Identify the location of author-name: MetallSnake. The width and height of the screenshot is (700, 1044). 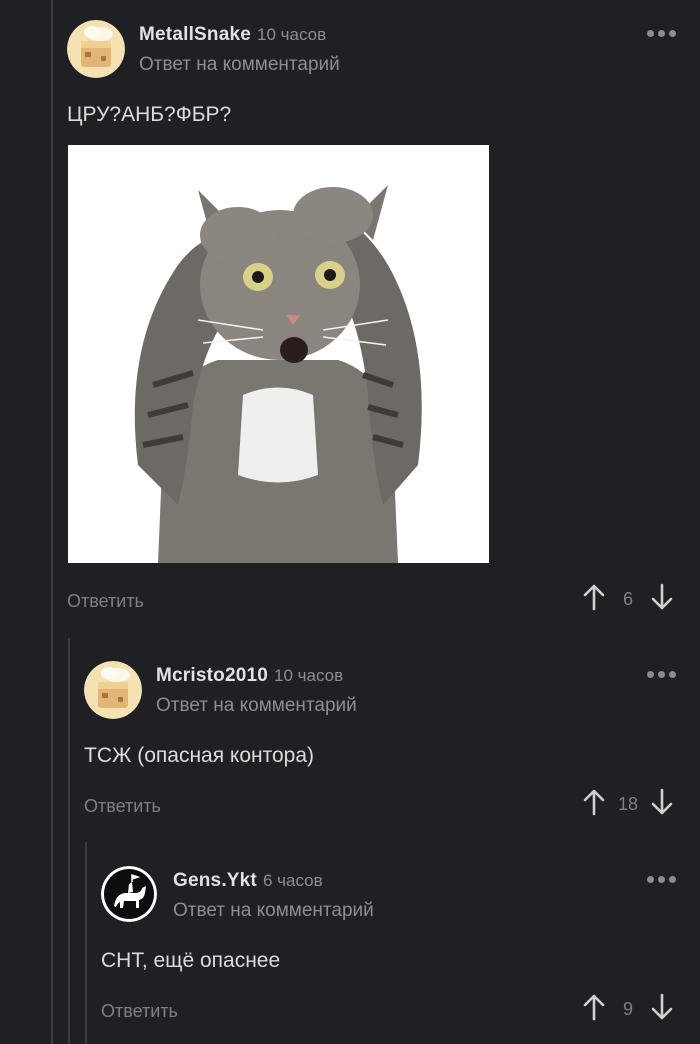
(195, 34).